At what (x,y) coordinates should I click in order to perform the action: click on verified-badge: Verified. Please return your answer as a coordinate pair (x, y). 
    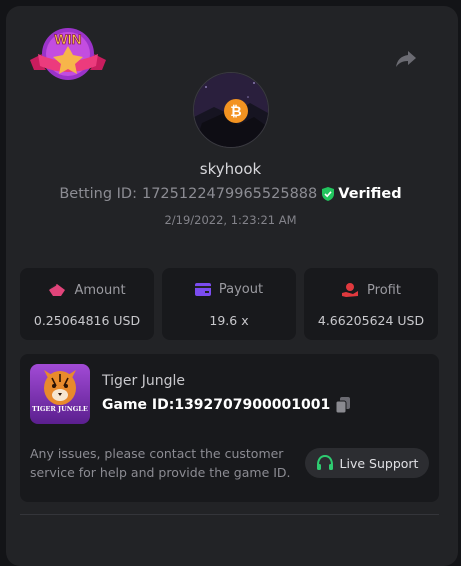
    Looking at the image, I should click on (362, 194).